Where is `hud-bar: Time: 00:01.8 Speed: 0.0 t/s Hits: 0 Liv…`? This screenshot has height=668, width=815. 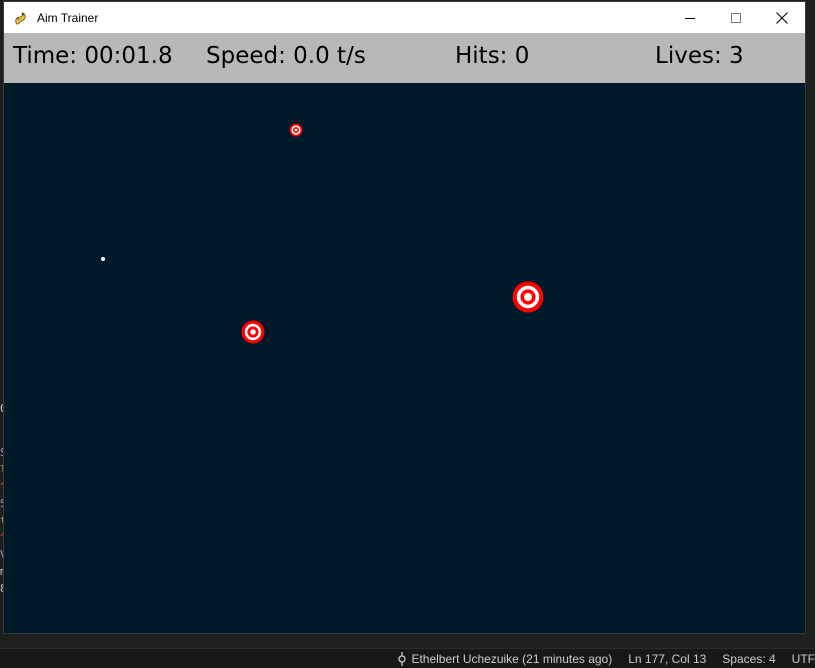 hud-bar: Time: 00:01.8 Speed: 0.0 t/s Hits: 0 Liv… is located at coordinates (404, 58).